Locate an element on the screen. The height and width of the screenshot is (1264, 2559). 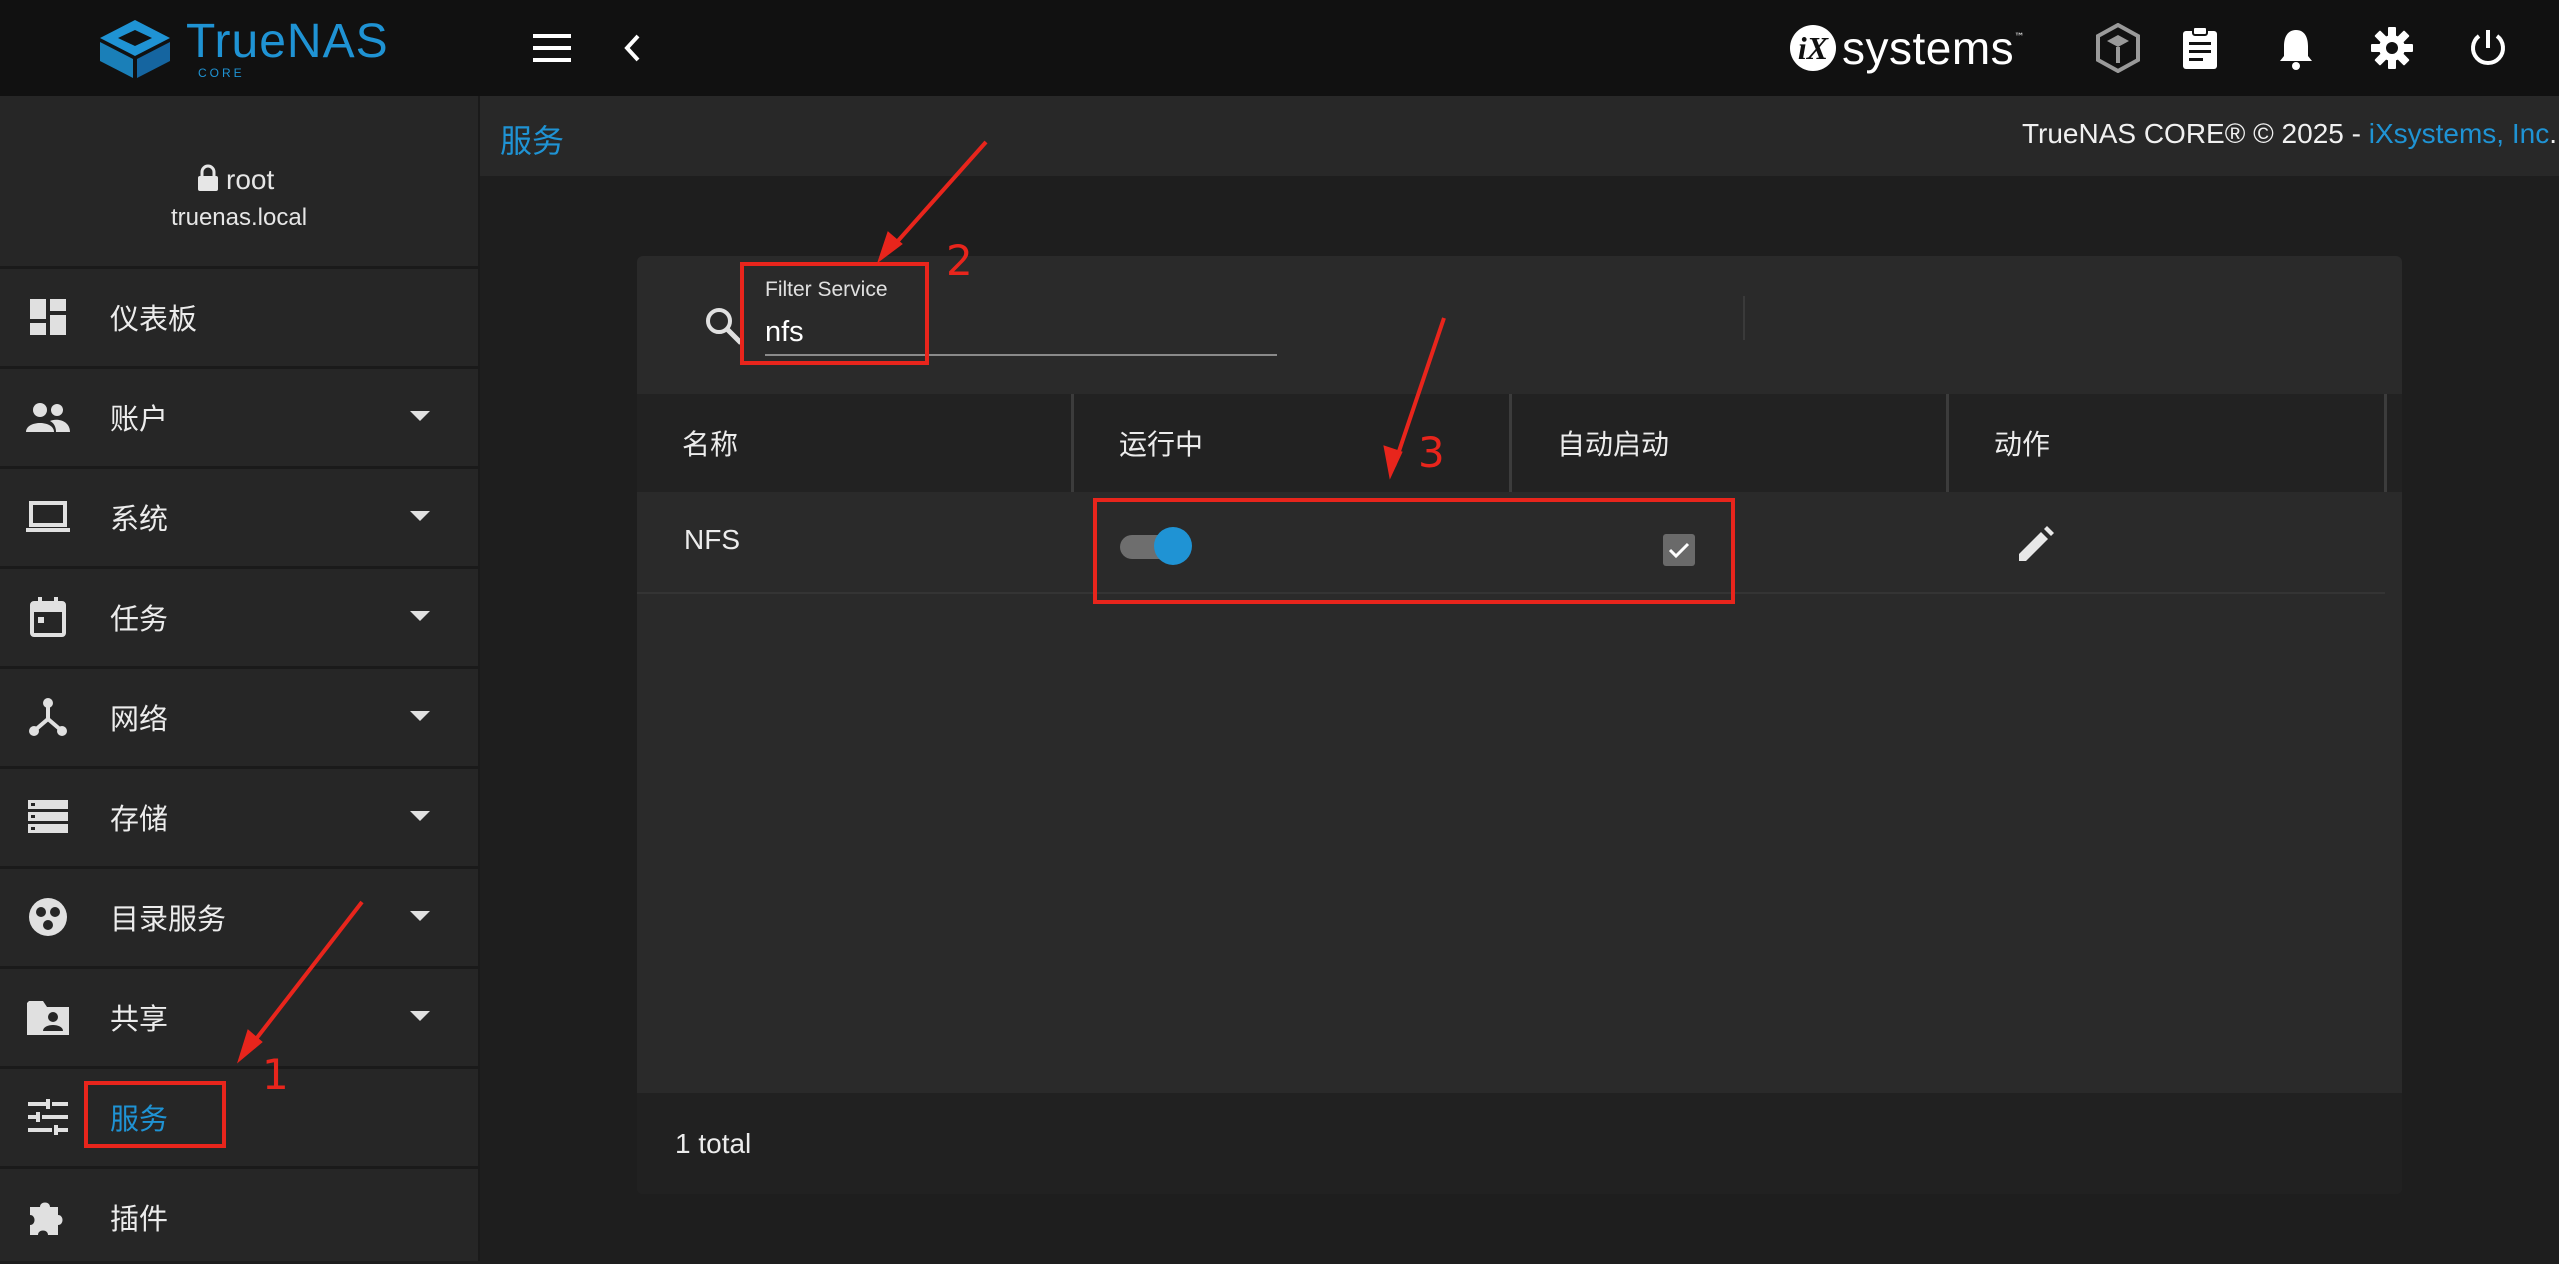
edit-icon is located at coordinates (2036, 544).